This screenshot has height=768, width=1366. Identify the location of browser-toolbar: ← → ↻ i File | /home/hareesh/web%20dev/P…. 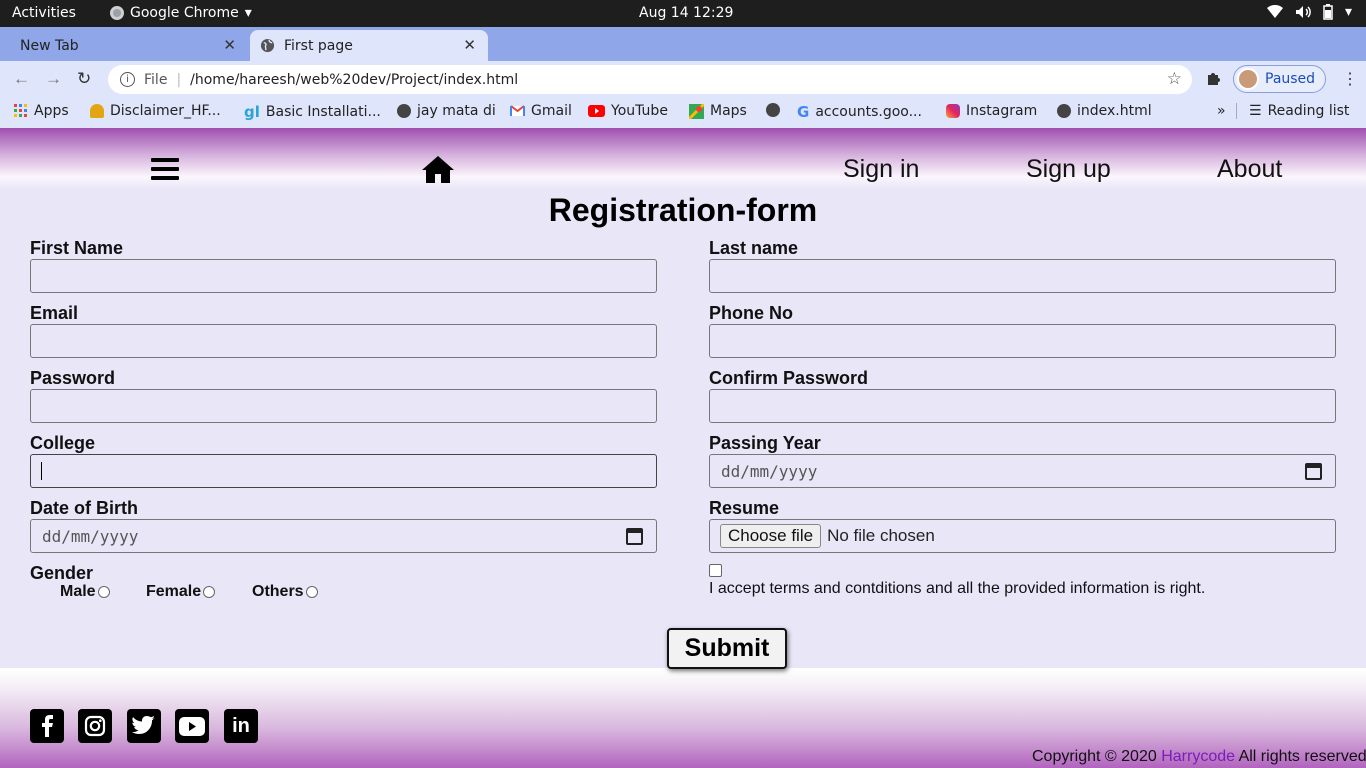
(683, 79).